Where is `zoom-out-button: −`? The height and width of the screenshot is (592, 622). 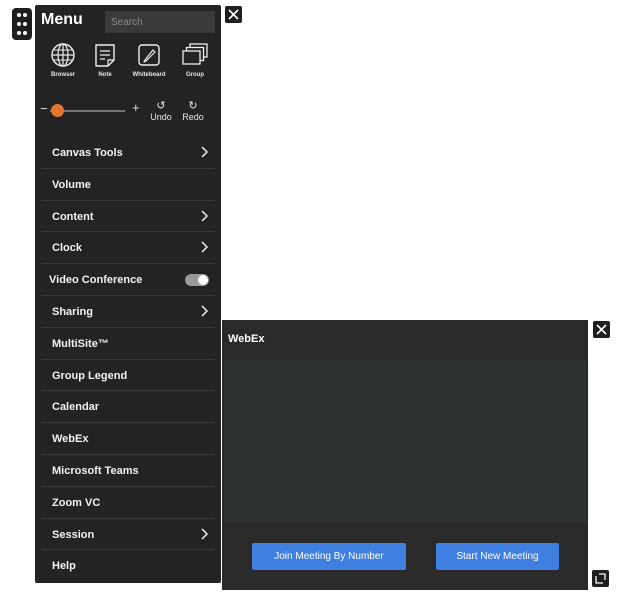 zoom-out-button: − is located at coordinates (44, 108).